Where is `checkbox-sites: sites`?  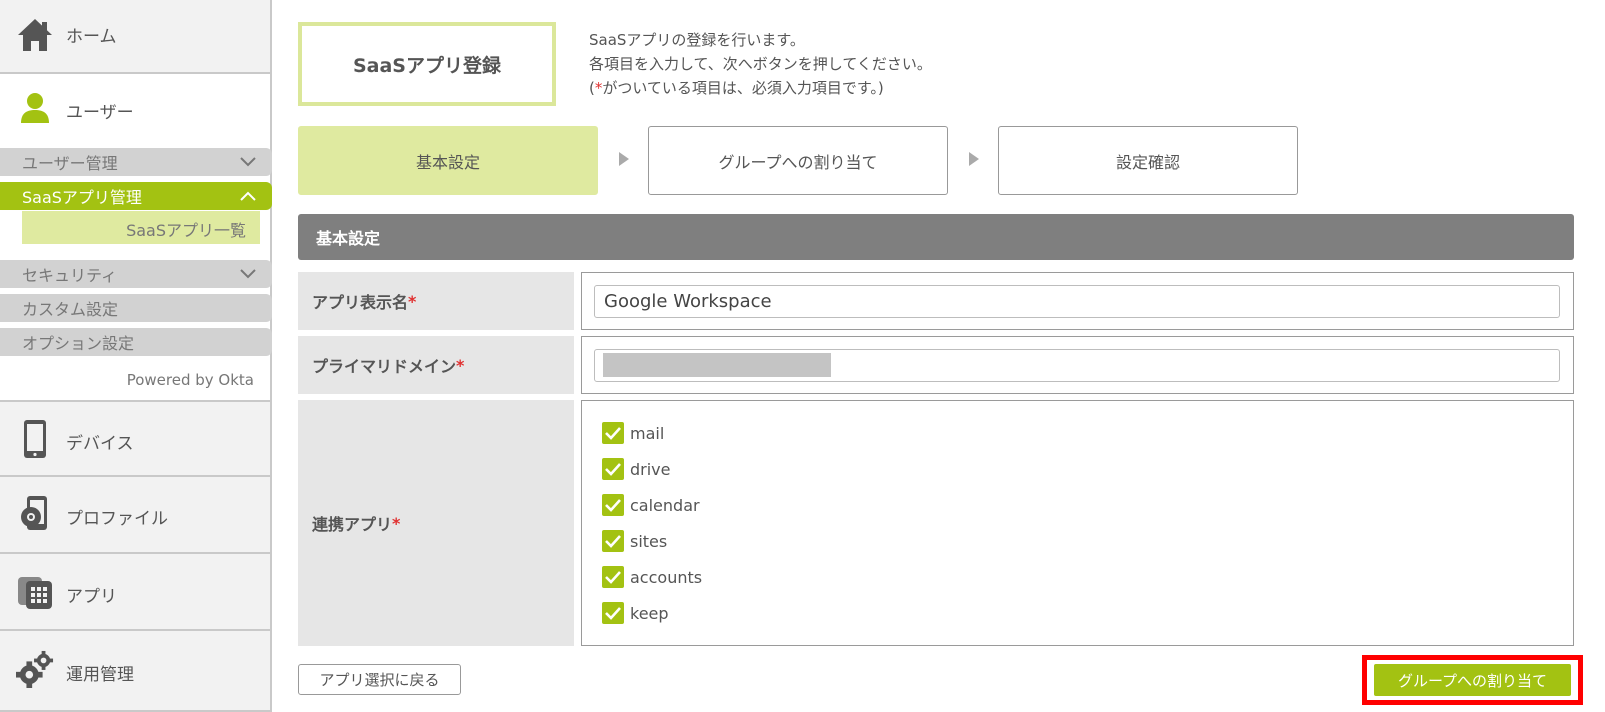
checkbox-sites: sites is located at coordinates (634, 541).